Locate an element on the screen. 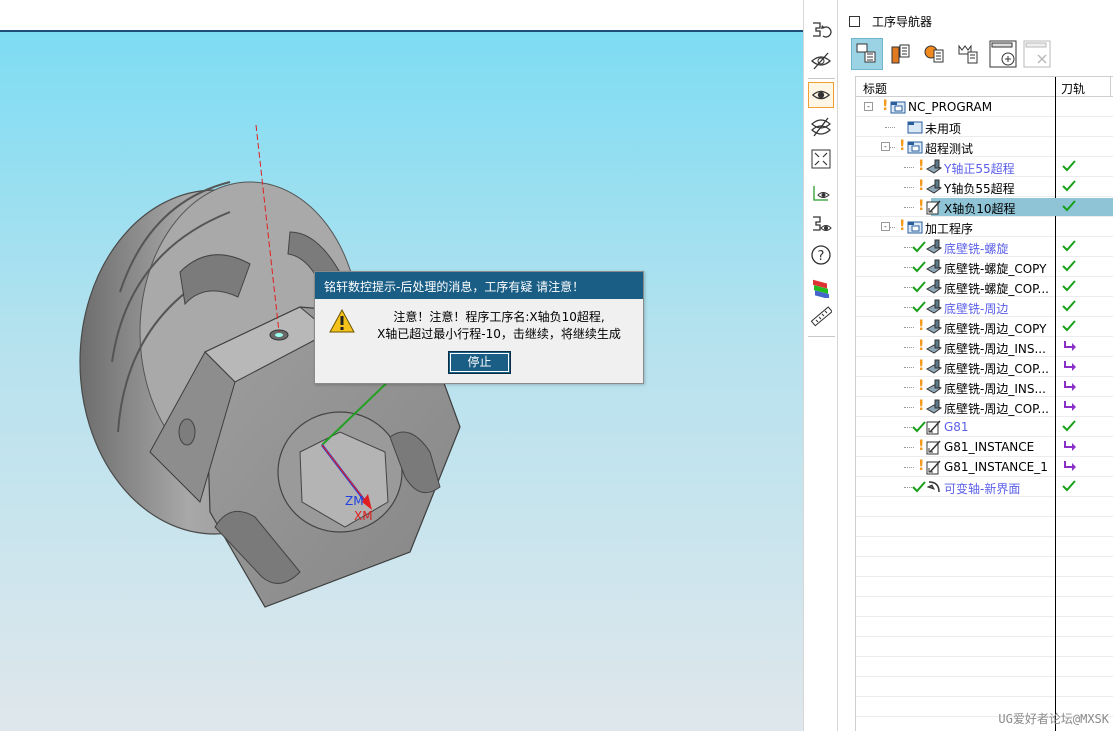  tree-row: ! Y轴正55超程 is located at coordinates (984, 167).